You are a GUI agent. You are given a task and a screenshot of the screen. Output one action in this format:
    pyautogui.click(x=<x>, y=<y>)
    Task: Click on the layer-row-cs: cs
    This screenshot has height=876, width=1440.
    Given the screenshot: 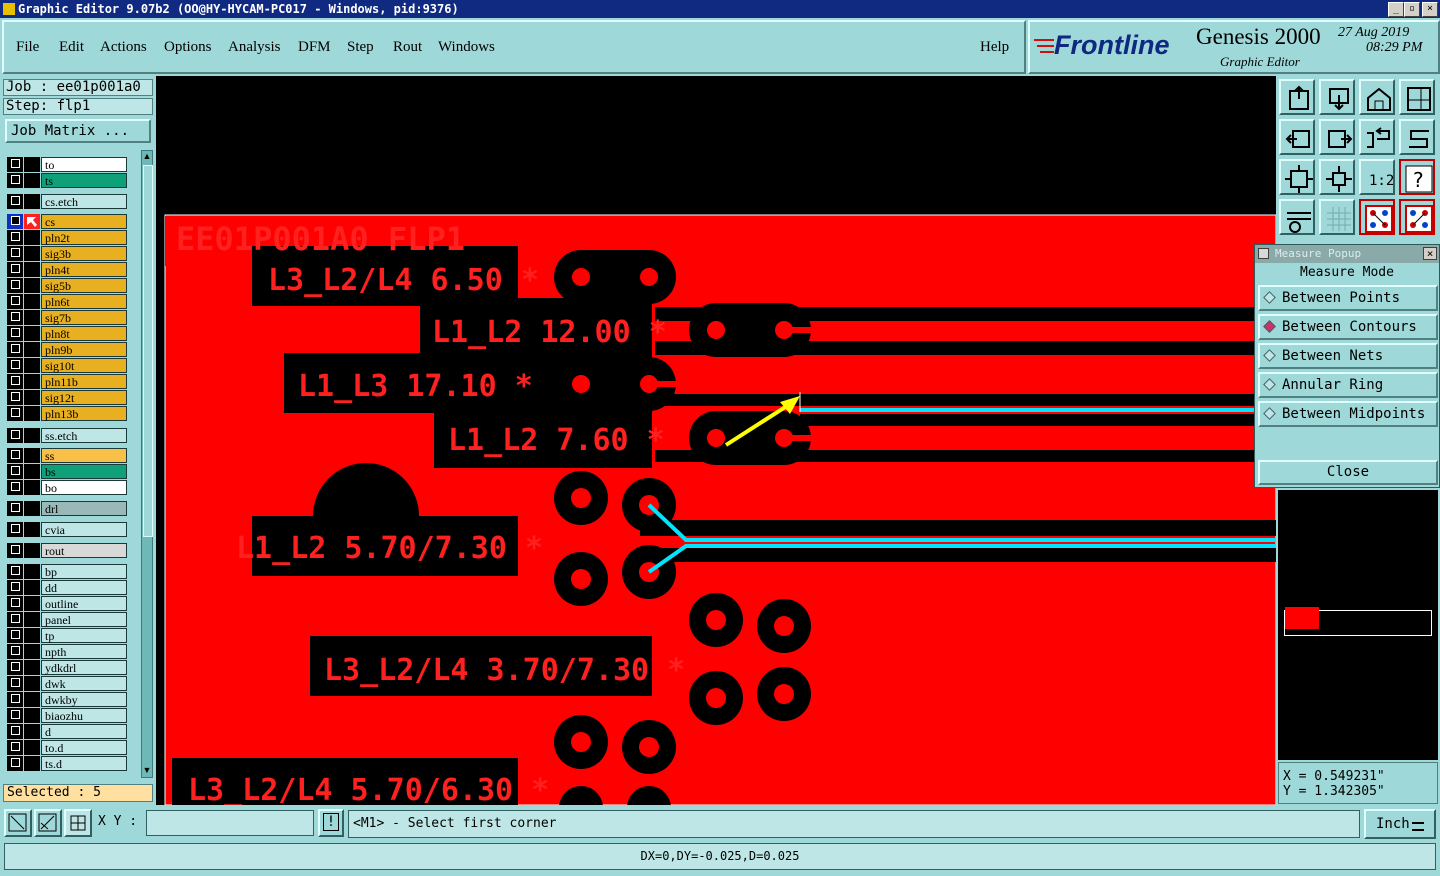 What is the action you would take?
    pyautogui.click(x=67, y=221)
    